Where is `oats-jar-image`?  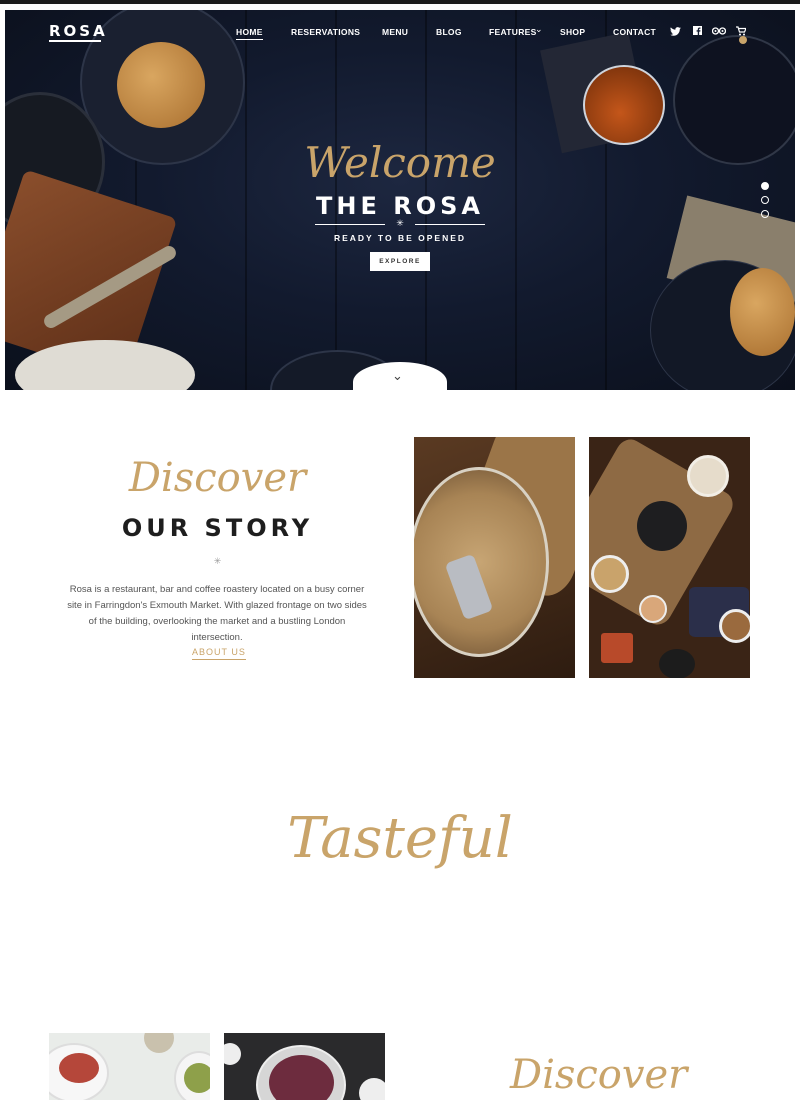 oats-jar-image is located at coordinates (481, 562).